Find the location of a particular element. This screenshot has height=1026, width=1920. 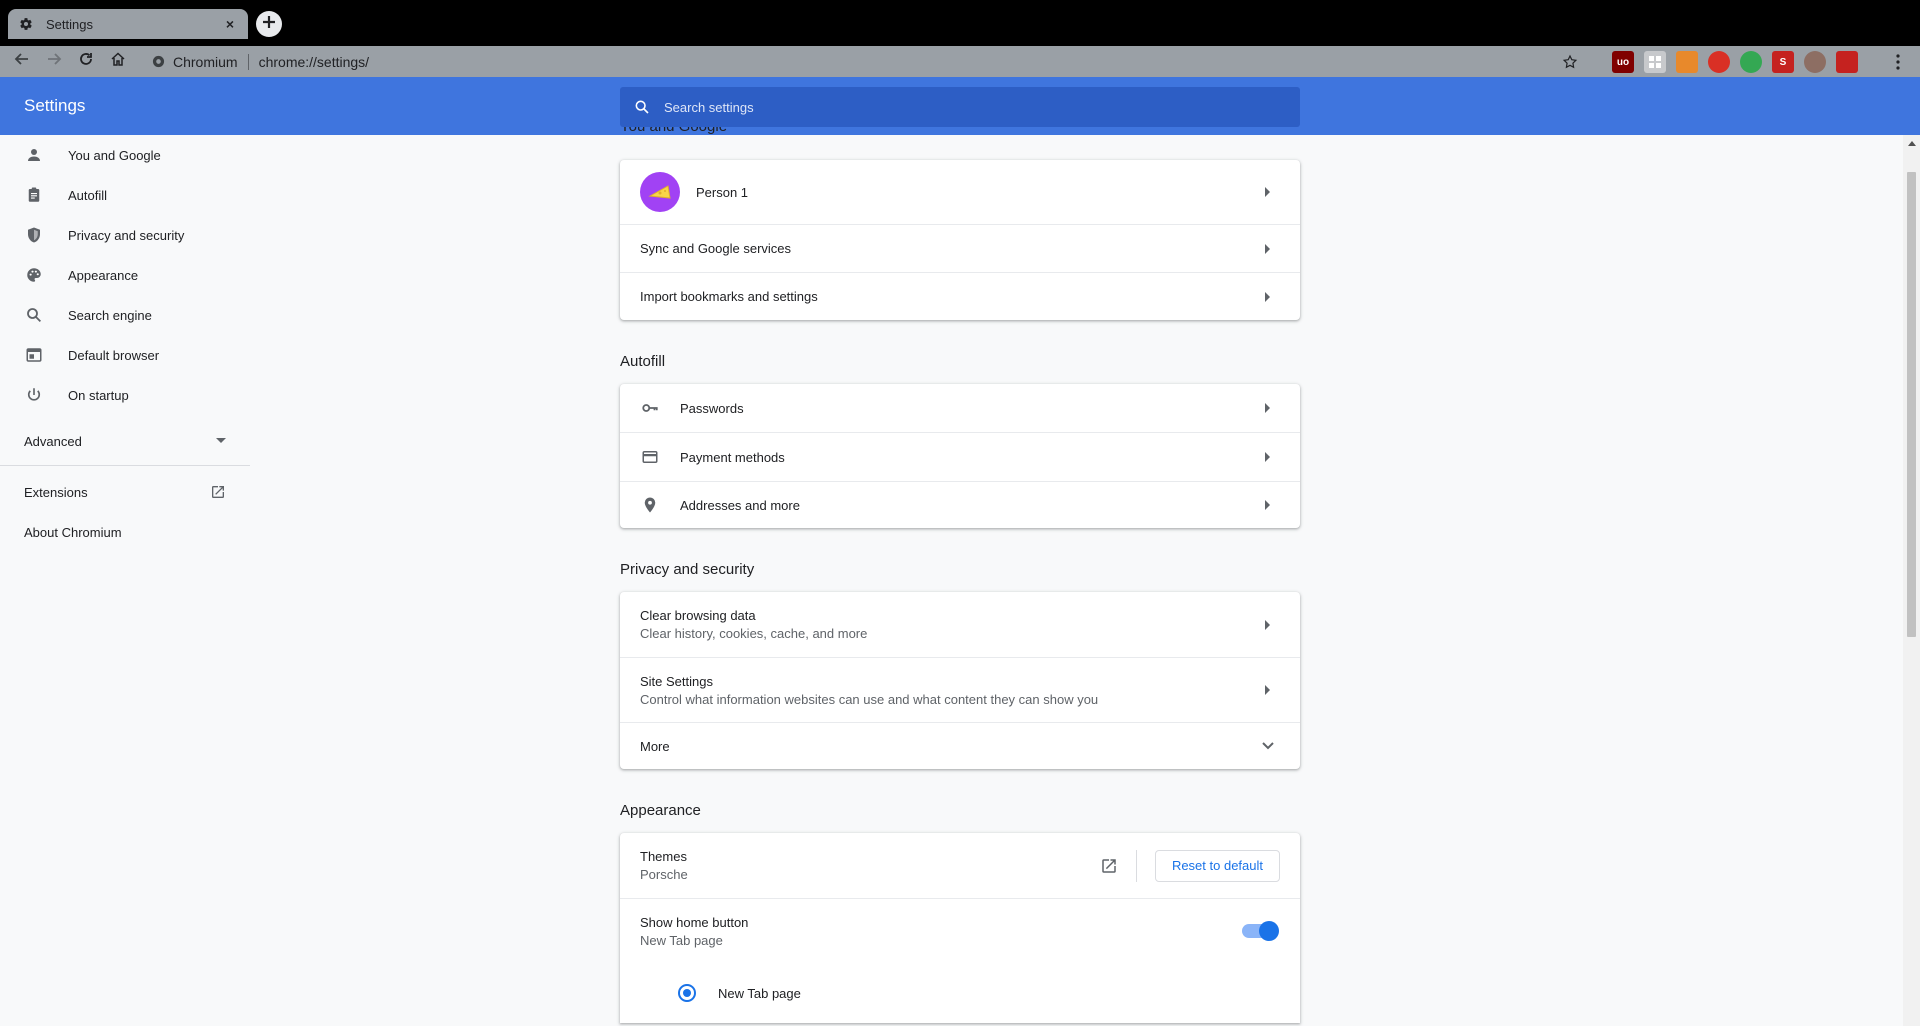

sidebar-item-about: About Chromium is located at coordinates (125, 532).